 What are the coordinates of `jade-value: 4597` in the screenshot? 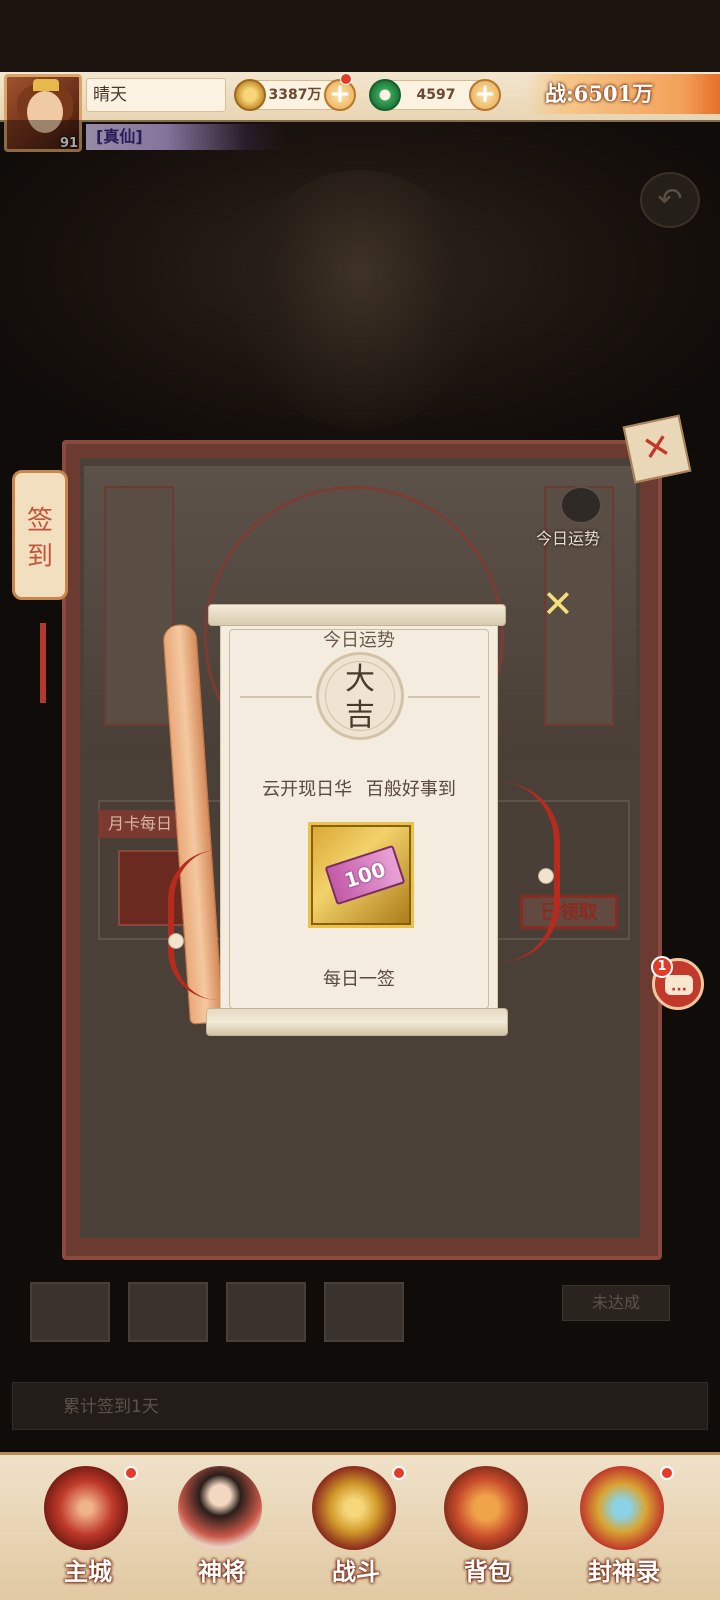 It's located at (436, 95).